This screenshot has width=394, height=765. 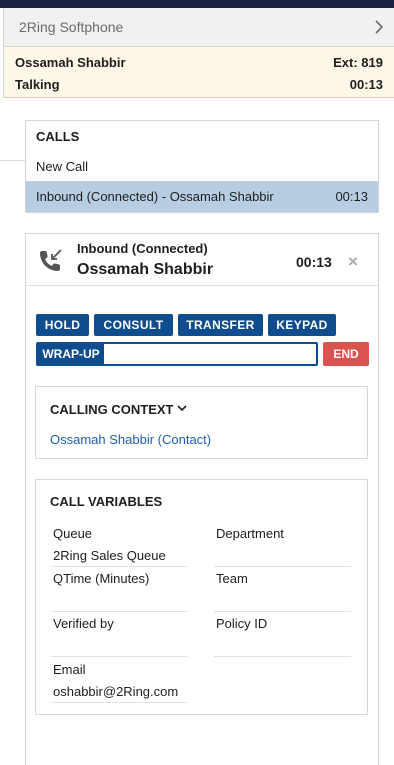 What do you see at coordinates (83, 623) in the screenshot?
I see `variable-label: Verified by` at bounding box center [83, 623].